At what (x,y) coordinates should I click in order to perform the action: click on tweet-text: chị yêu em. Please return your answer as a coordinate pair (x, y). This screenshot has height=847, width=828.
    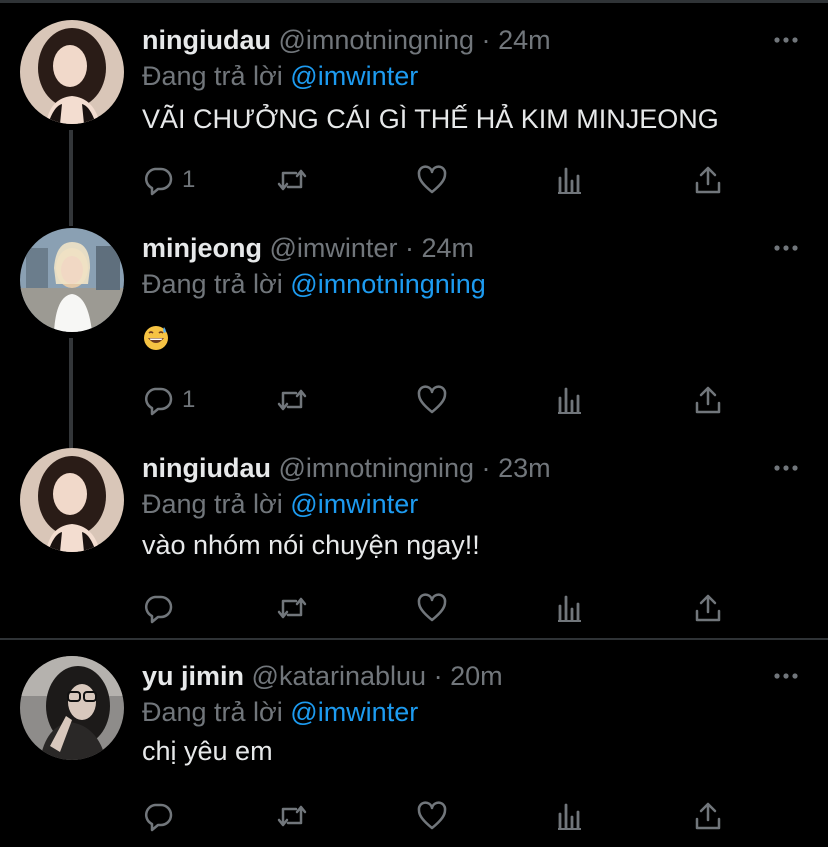
    Looking at the image, I should click on (207, 751).